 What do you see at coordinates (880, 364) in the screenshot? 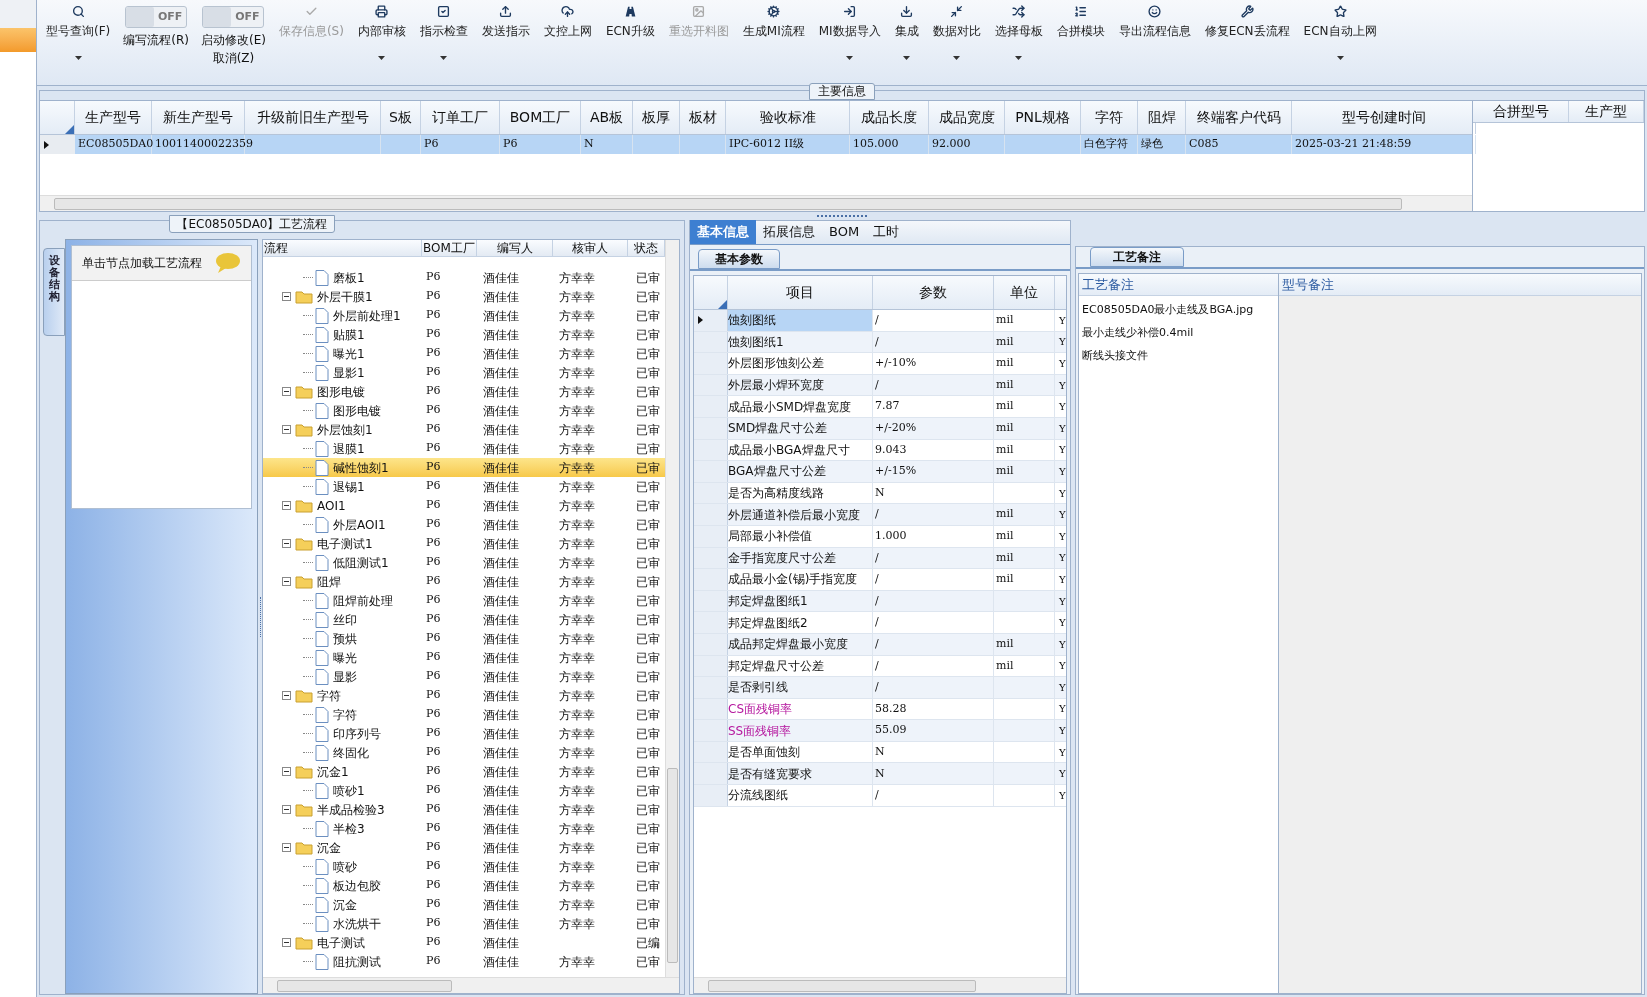
I see `table-row: 外层图形蚀刻公差 +/-10% mil Y` at bounding box center [880, 364].